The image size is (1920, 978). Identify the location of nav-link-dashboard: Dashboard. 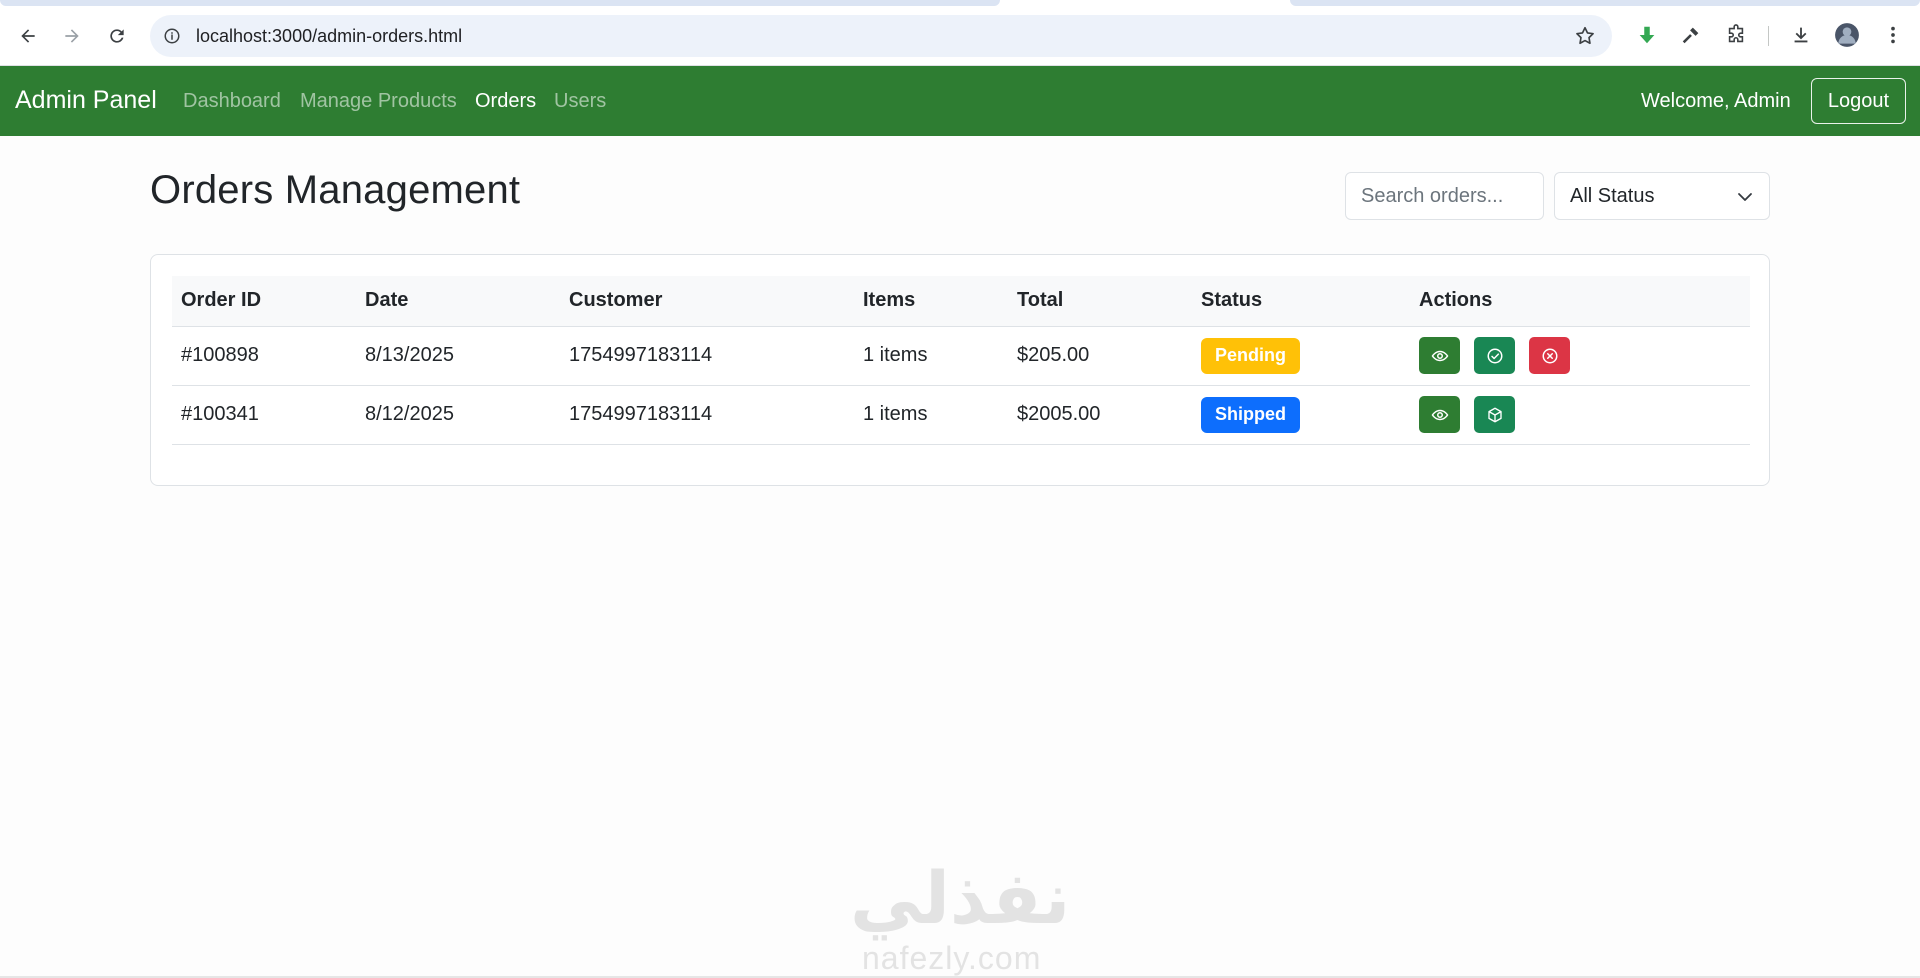
(232, 101).